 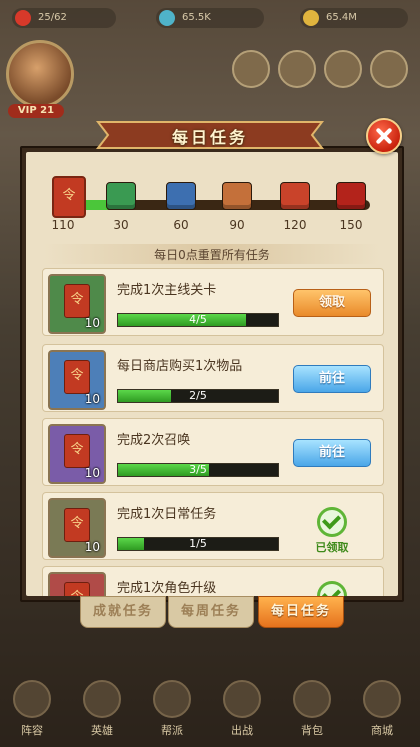 What do you see at coordinates (52, 17) in the screenshot?
I see `stamina-value: 25/62` at bounding box center [52, 17].